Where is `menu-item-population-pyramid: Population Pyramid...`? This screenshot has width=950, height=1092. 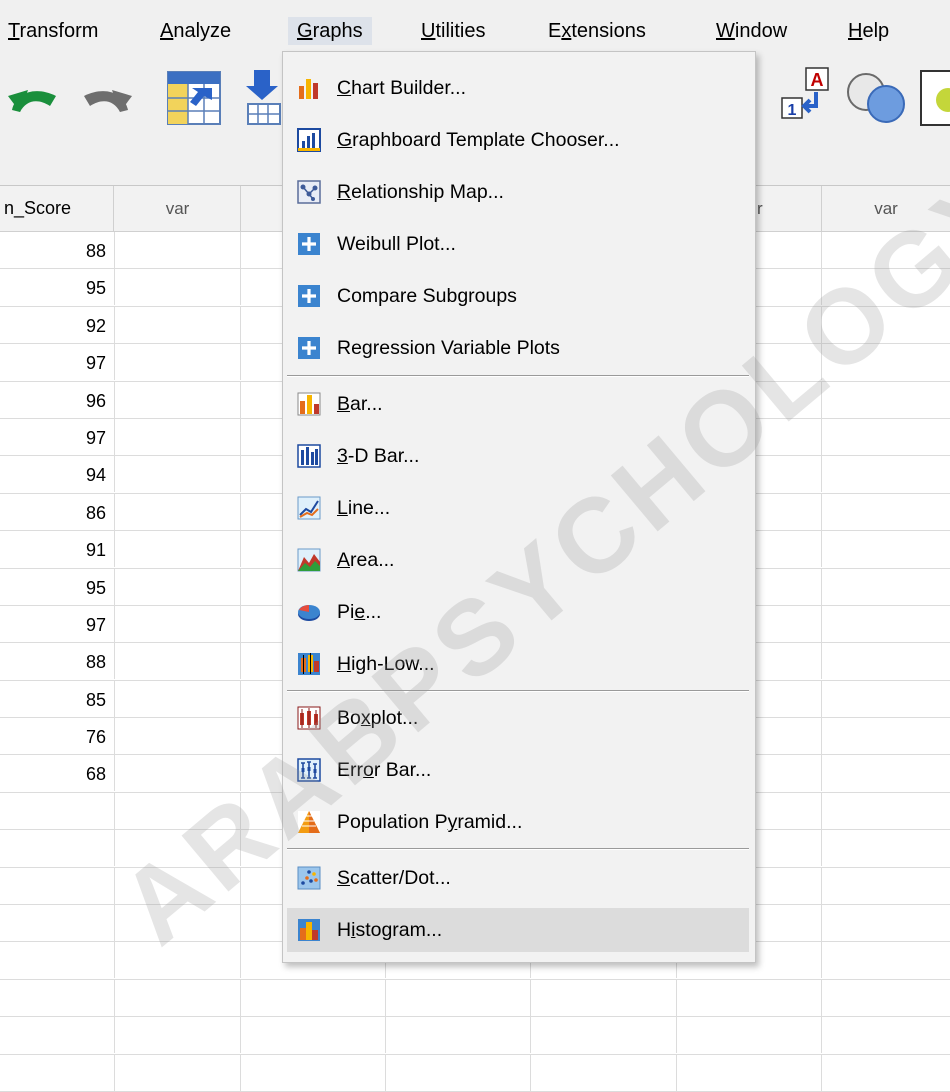
menu-item-population-pyramid: Population Pyramid... is located at coordinates (518, 822).